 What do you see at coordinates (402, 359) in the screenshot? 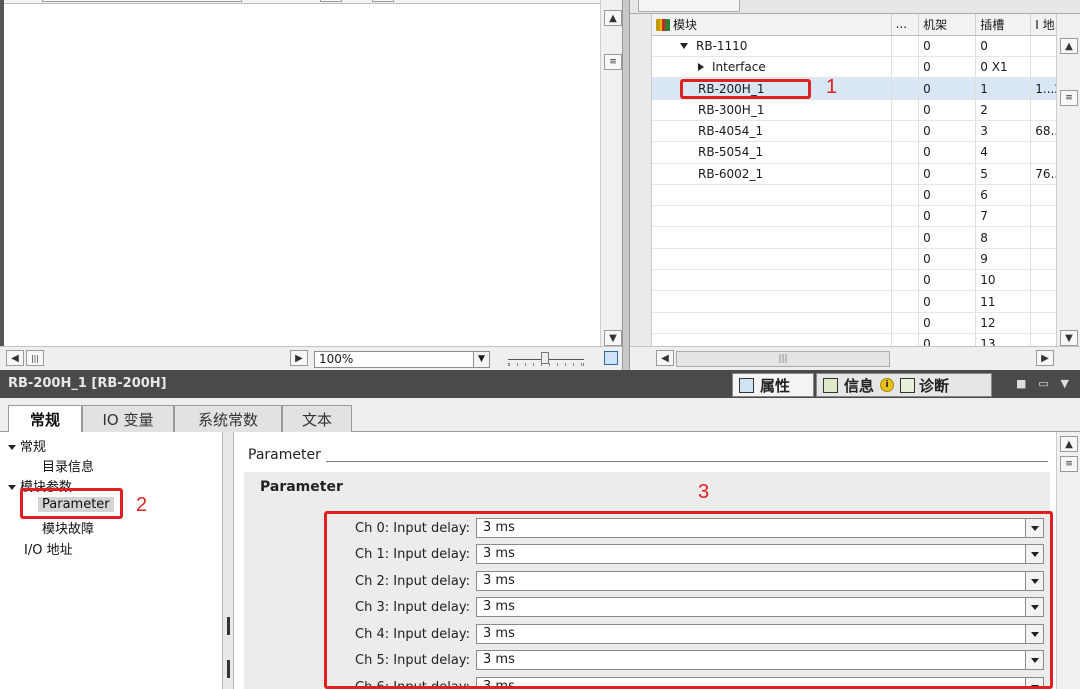
I see `zoom-select: 100% ▼` at bounding box center [402, 359].